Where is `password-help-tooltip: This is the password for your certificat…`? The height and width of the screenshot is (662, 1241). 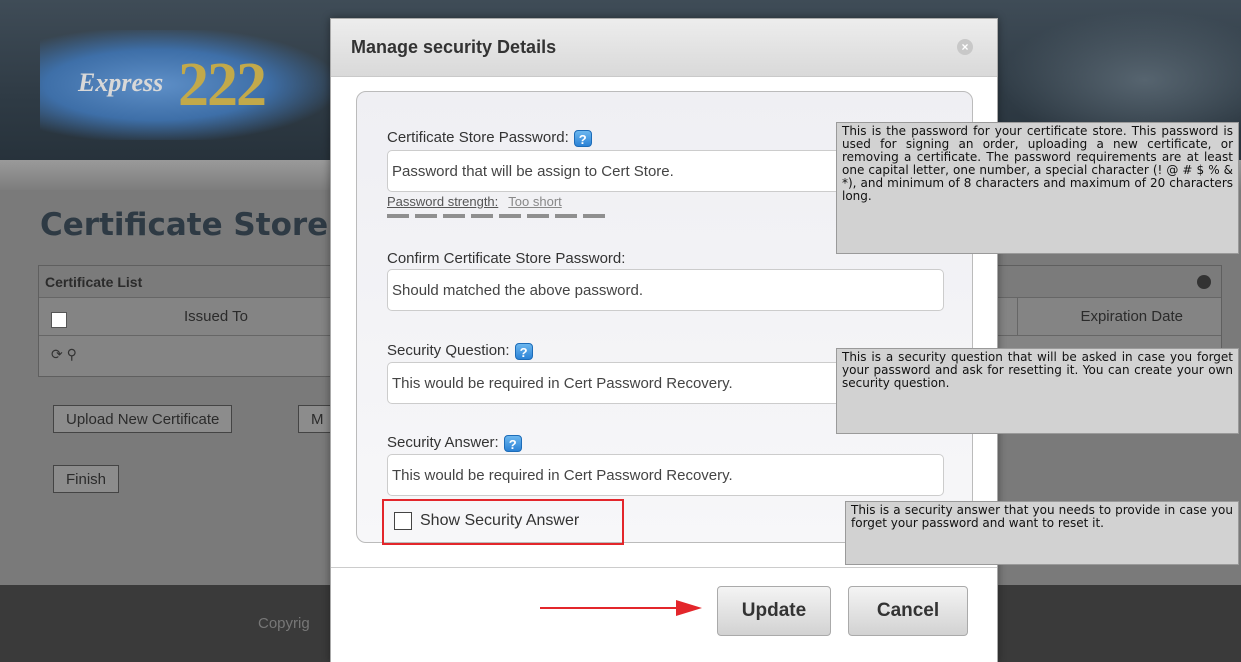 password-help-tooltip: This is the password for your certificat… is located at coordinates (1037, 188).